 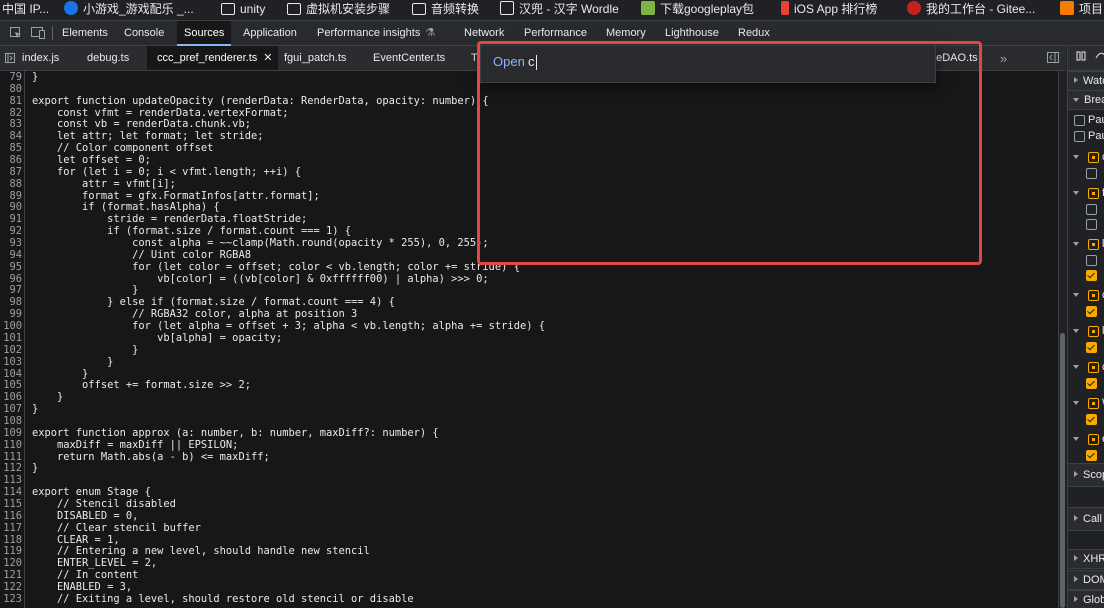 I want to click on code-line: return Math.abs(a - b) <= maxDiff;, so click(x=151, y=457).